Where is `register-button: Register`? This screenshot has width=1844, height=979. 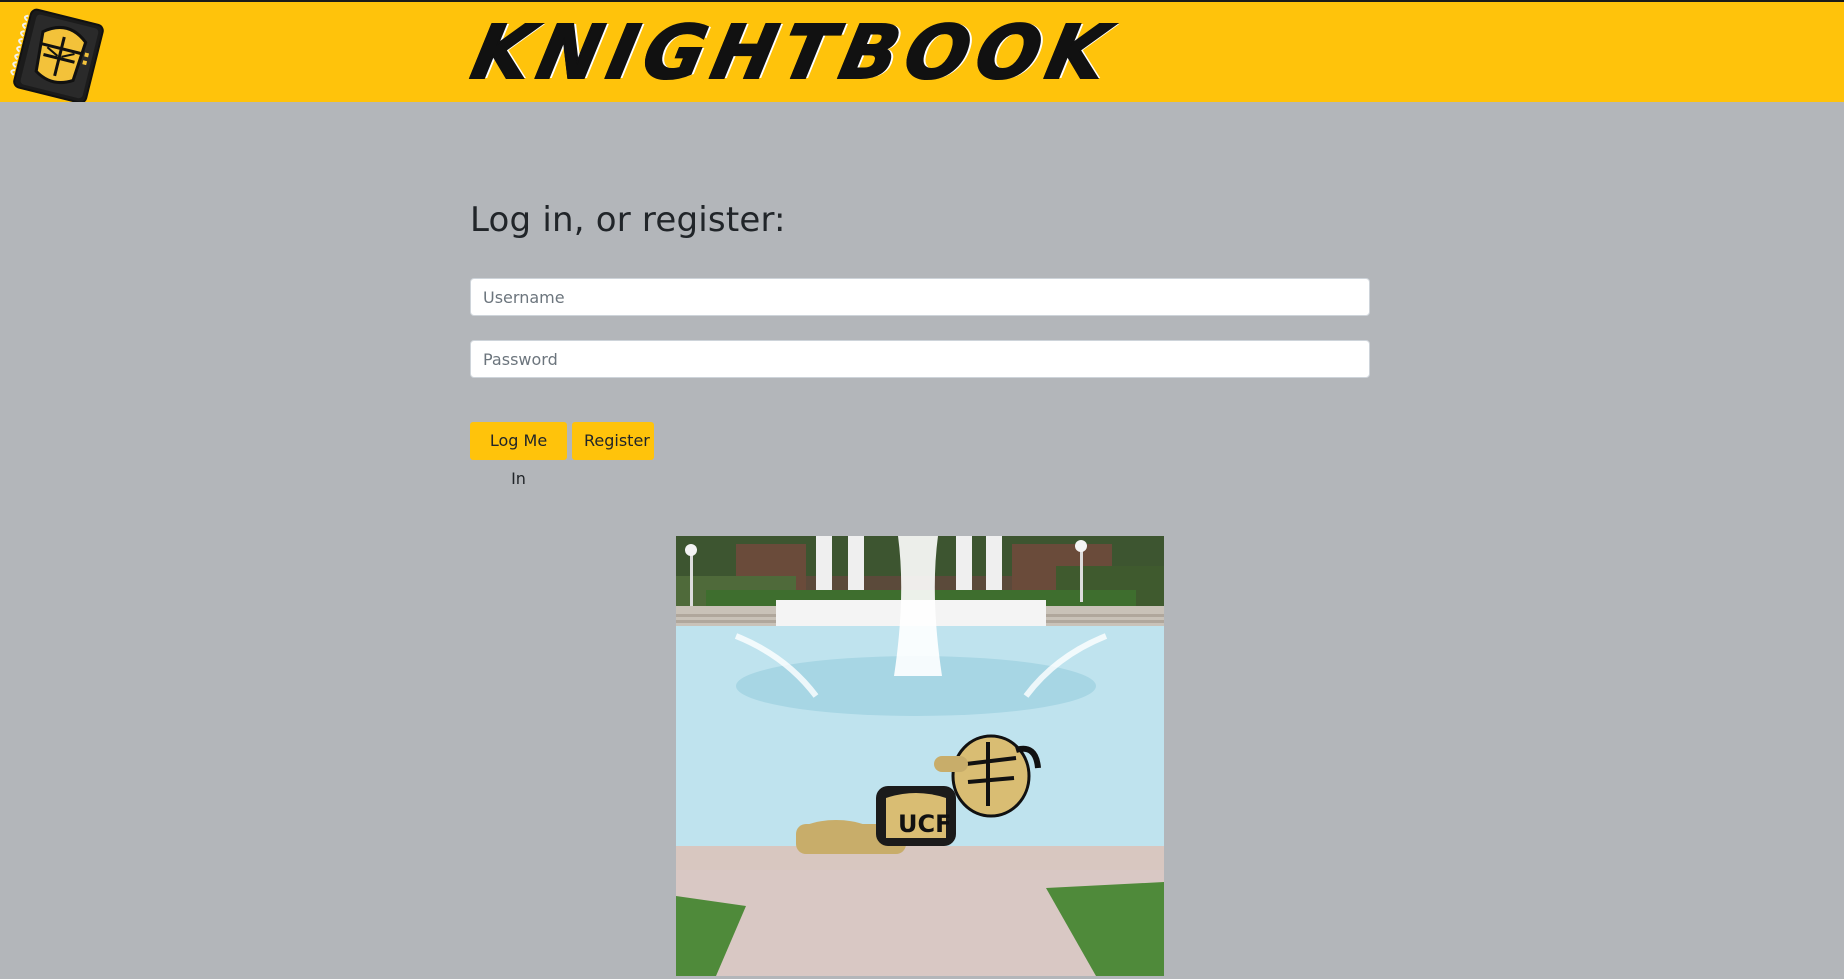
register-button: Register is located at coordinates (613, 441).